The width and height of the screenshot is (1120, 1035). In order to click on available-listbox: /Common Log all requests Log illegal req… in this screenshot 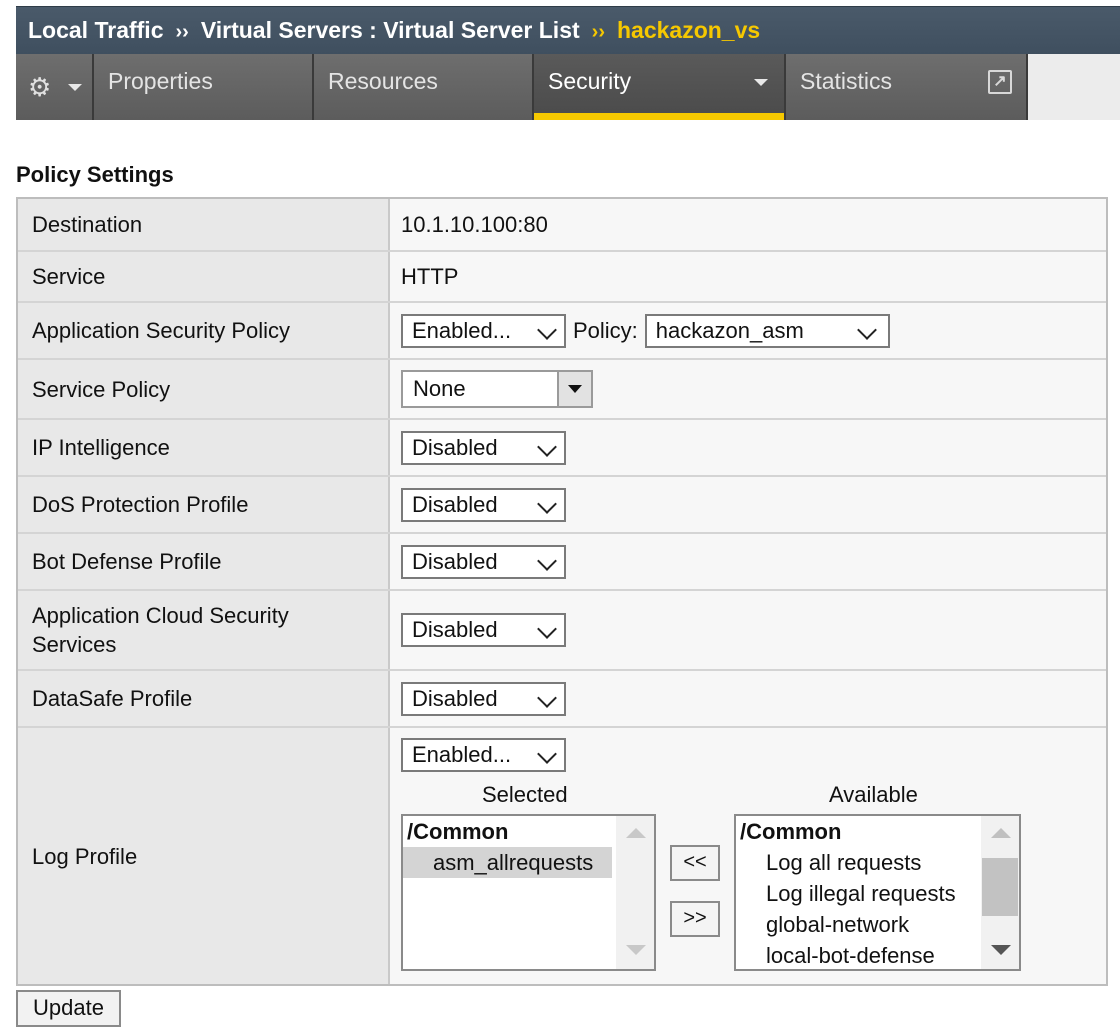, I will do `click(877, 892)`.